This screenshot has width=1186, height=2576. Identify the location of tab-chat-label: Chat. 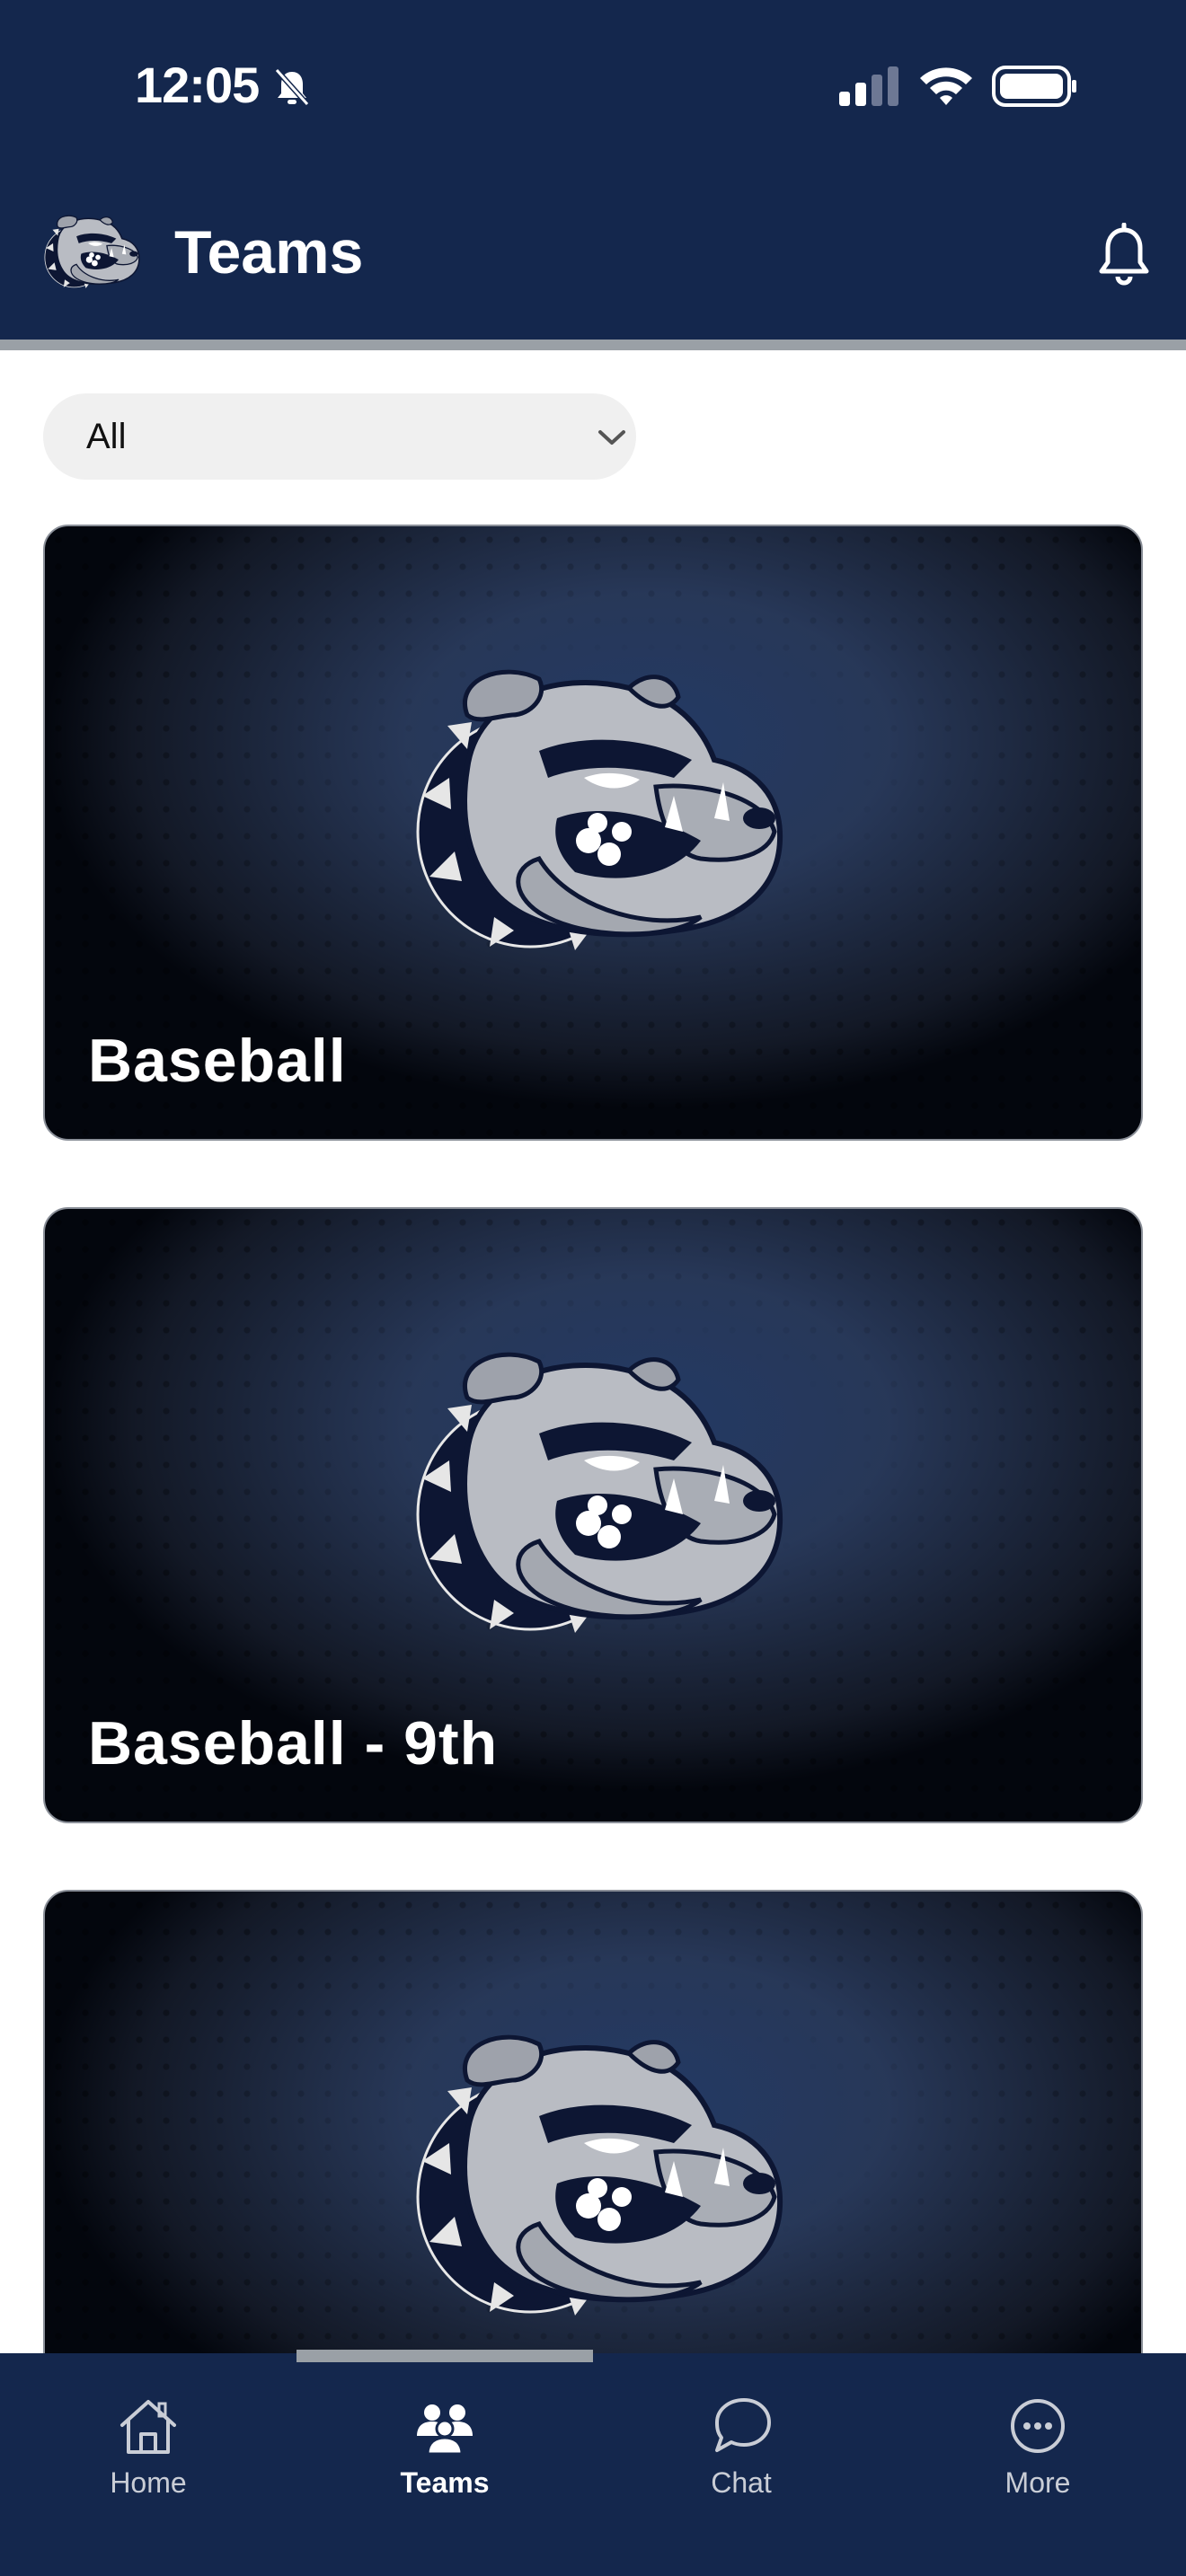
(741, 2482).